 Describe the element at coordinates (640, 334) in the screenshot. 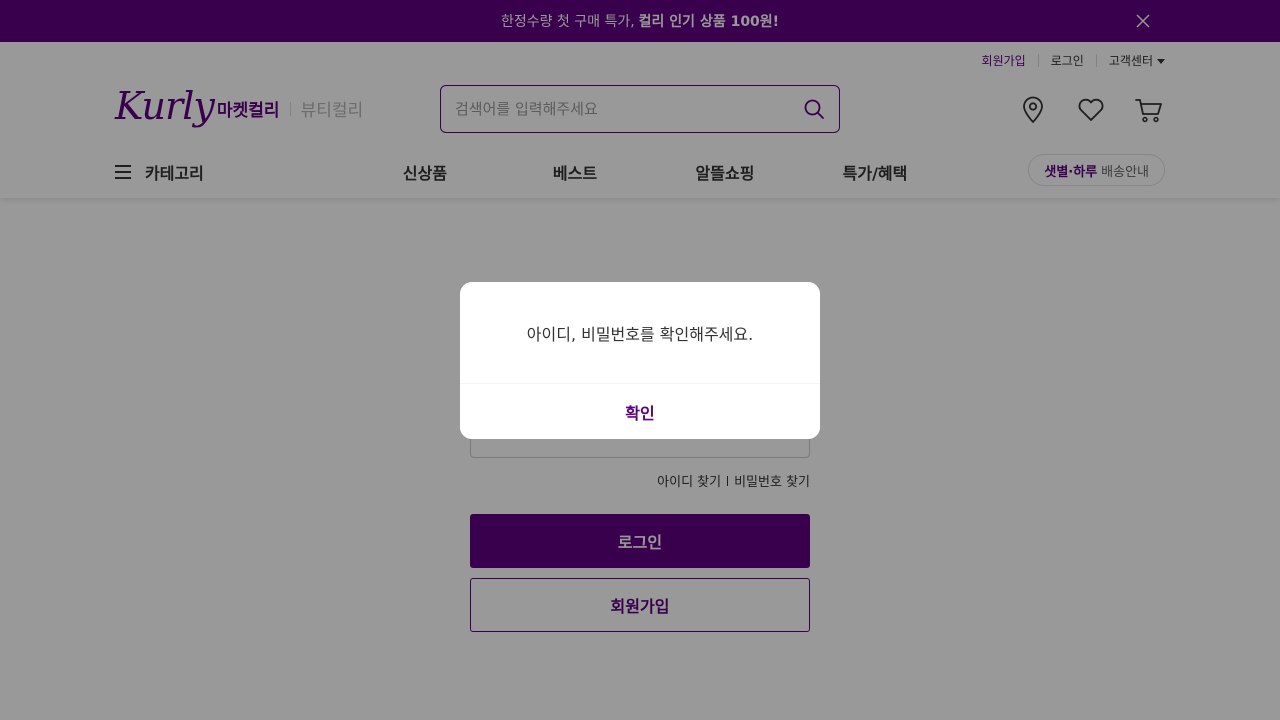

I see `dialog-message: 아이디, 비밀번호를 확인해주세요.` at that location.